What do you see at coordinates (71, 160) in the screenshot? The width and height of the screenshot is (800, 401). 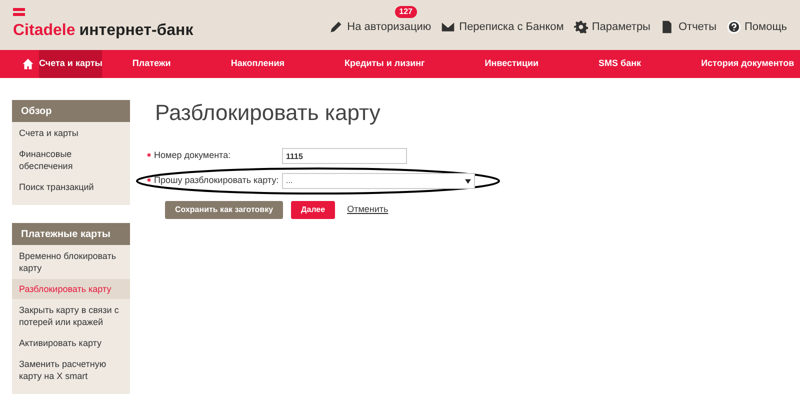 I see `sidebar-item: Финансовые обеспечения` at bounding box center [71, 160].